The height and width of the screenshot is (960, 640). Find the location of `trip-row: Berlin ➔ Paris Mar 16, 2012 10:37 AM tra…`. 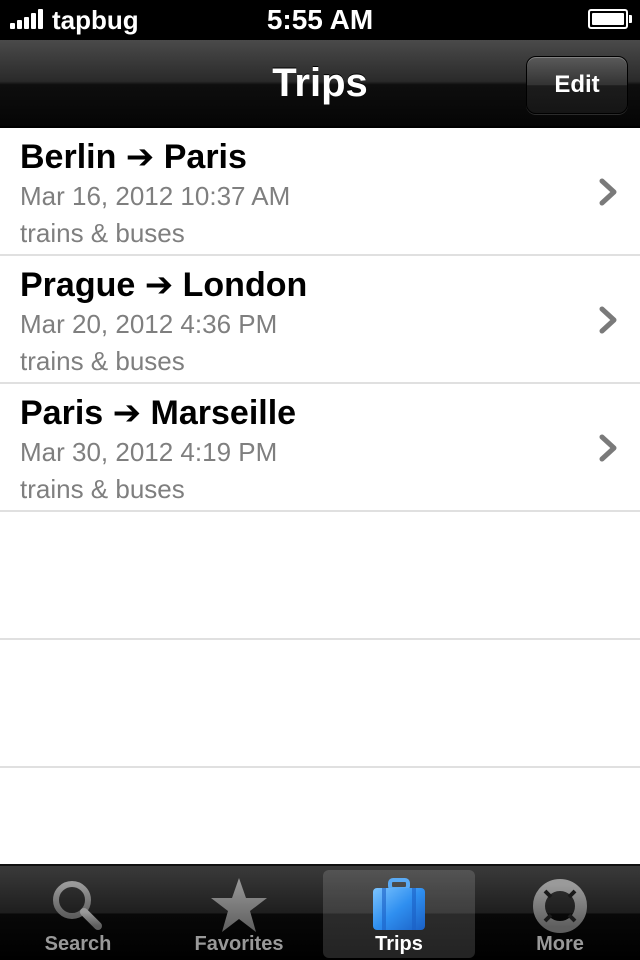

trip-row: Berlin ➔ Paris Mar 16, 2012 10:37 AM tra… is located at coordinates (320, 192).